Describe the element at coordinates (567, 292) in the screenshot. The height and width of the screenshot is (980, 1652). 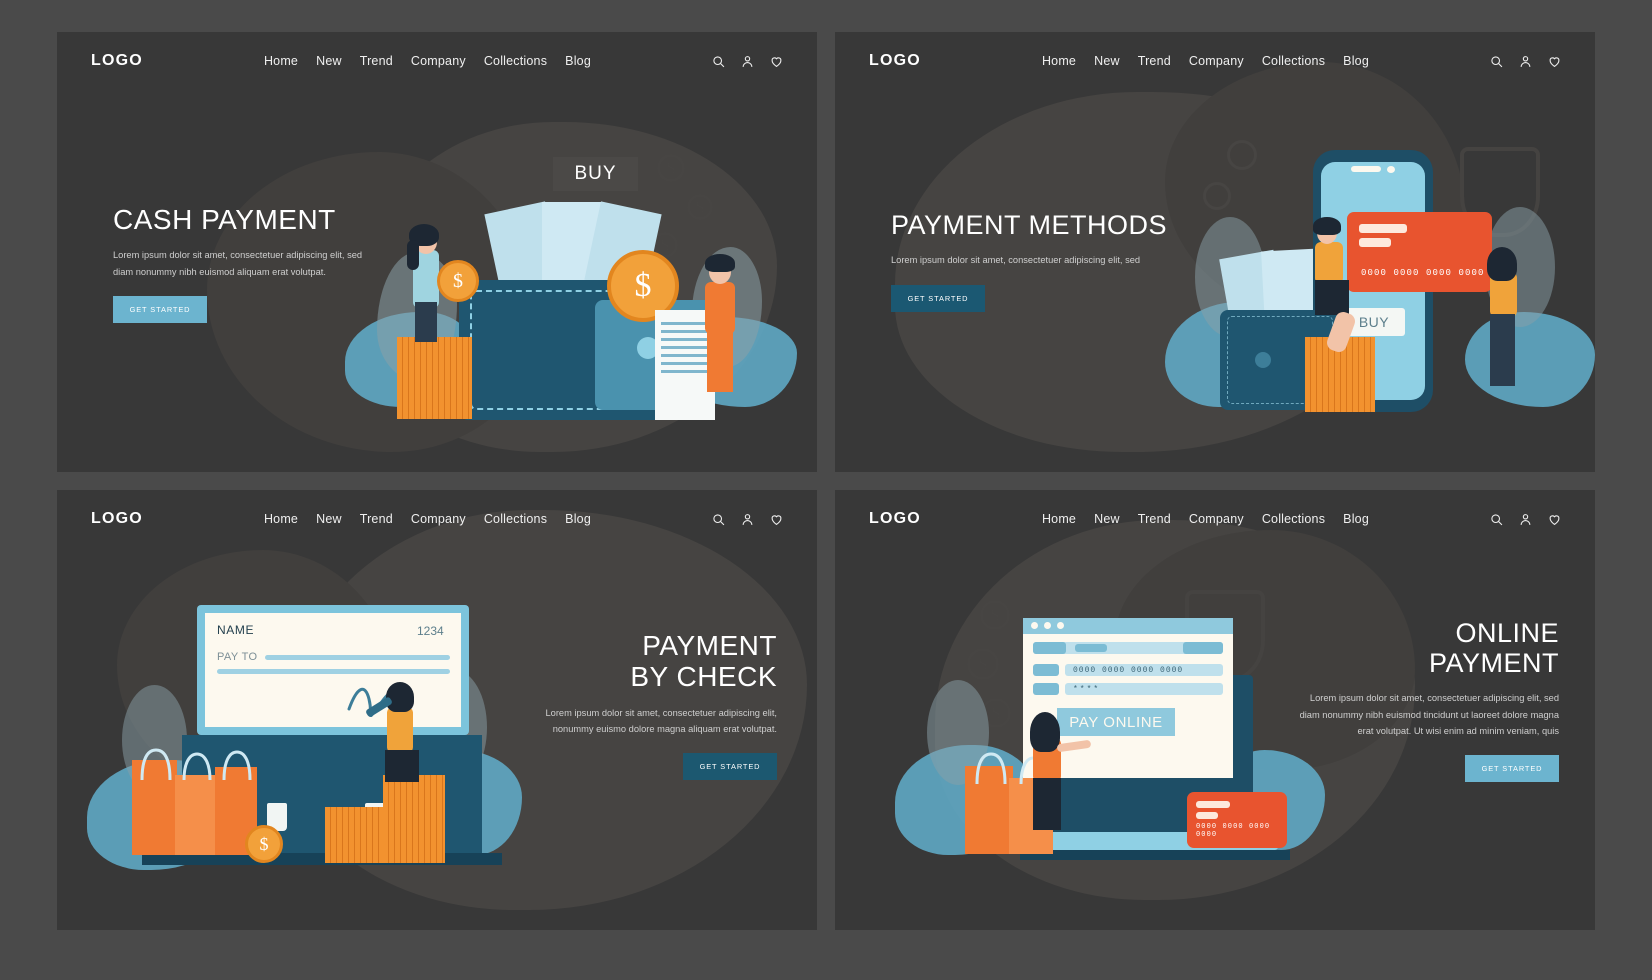
I see `wallet-cash-illustration: $ $ $ BUY $ $` at that location.